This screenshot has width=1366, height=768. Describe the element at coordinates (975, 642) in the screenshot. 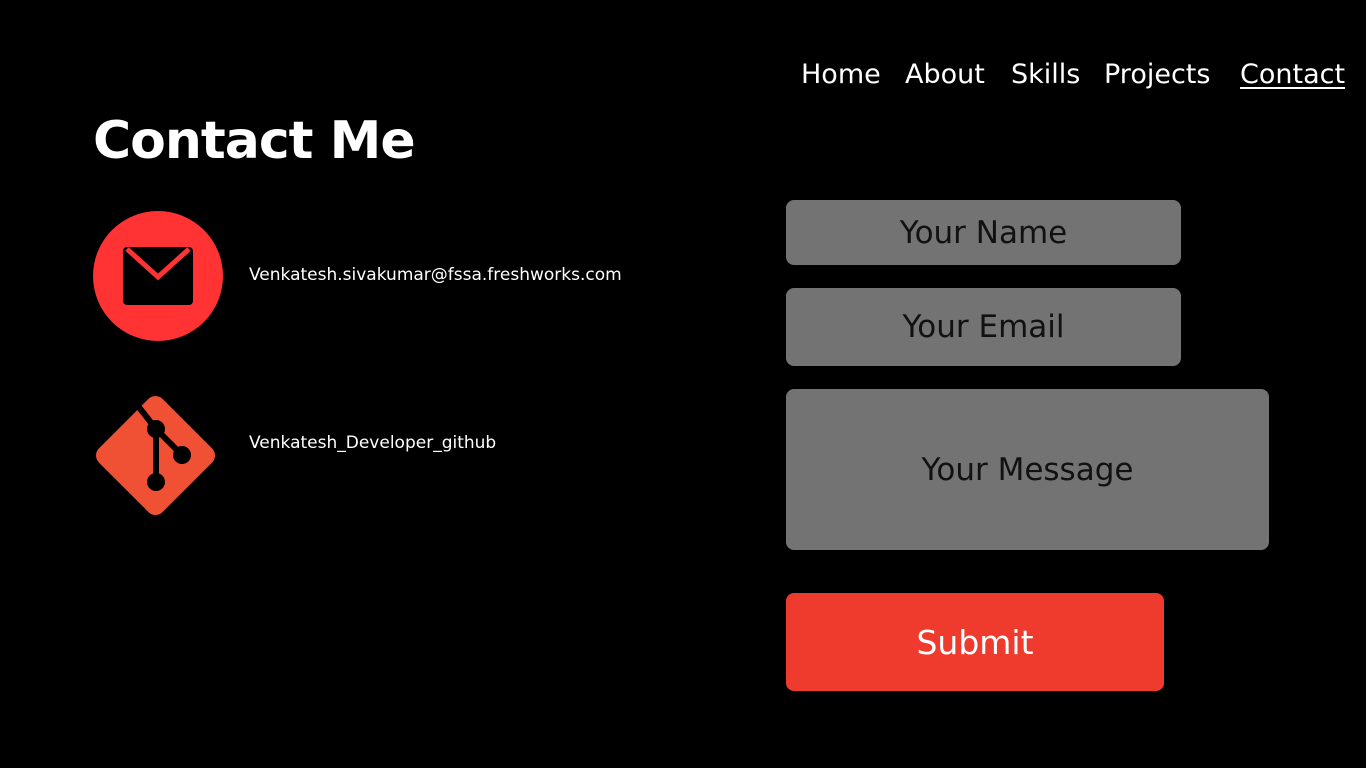

I see `submit-button: Submit` at that location.